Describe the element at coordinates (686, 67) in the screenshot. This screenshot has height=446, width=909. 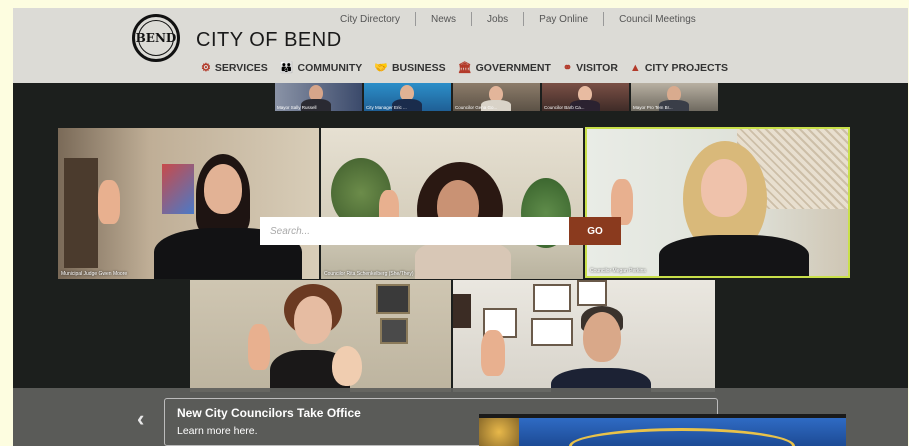
I see `nav-label: CITY PROJECTS` at that location.